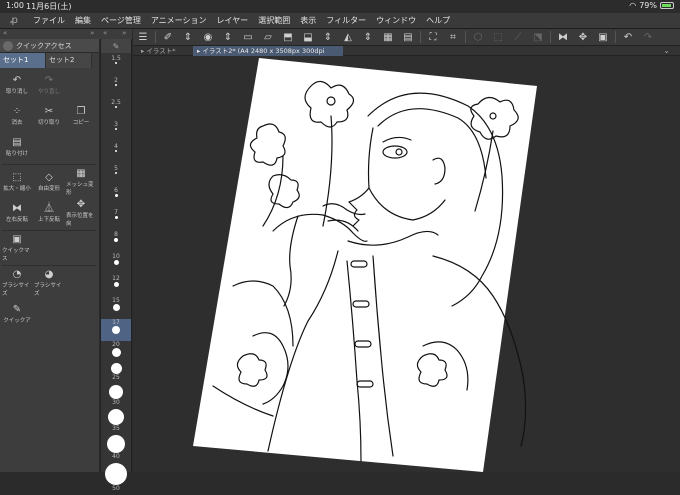  I want to click on quick-access-command: ◇ 自由変形, so click(49, 182).